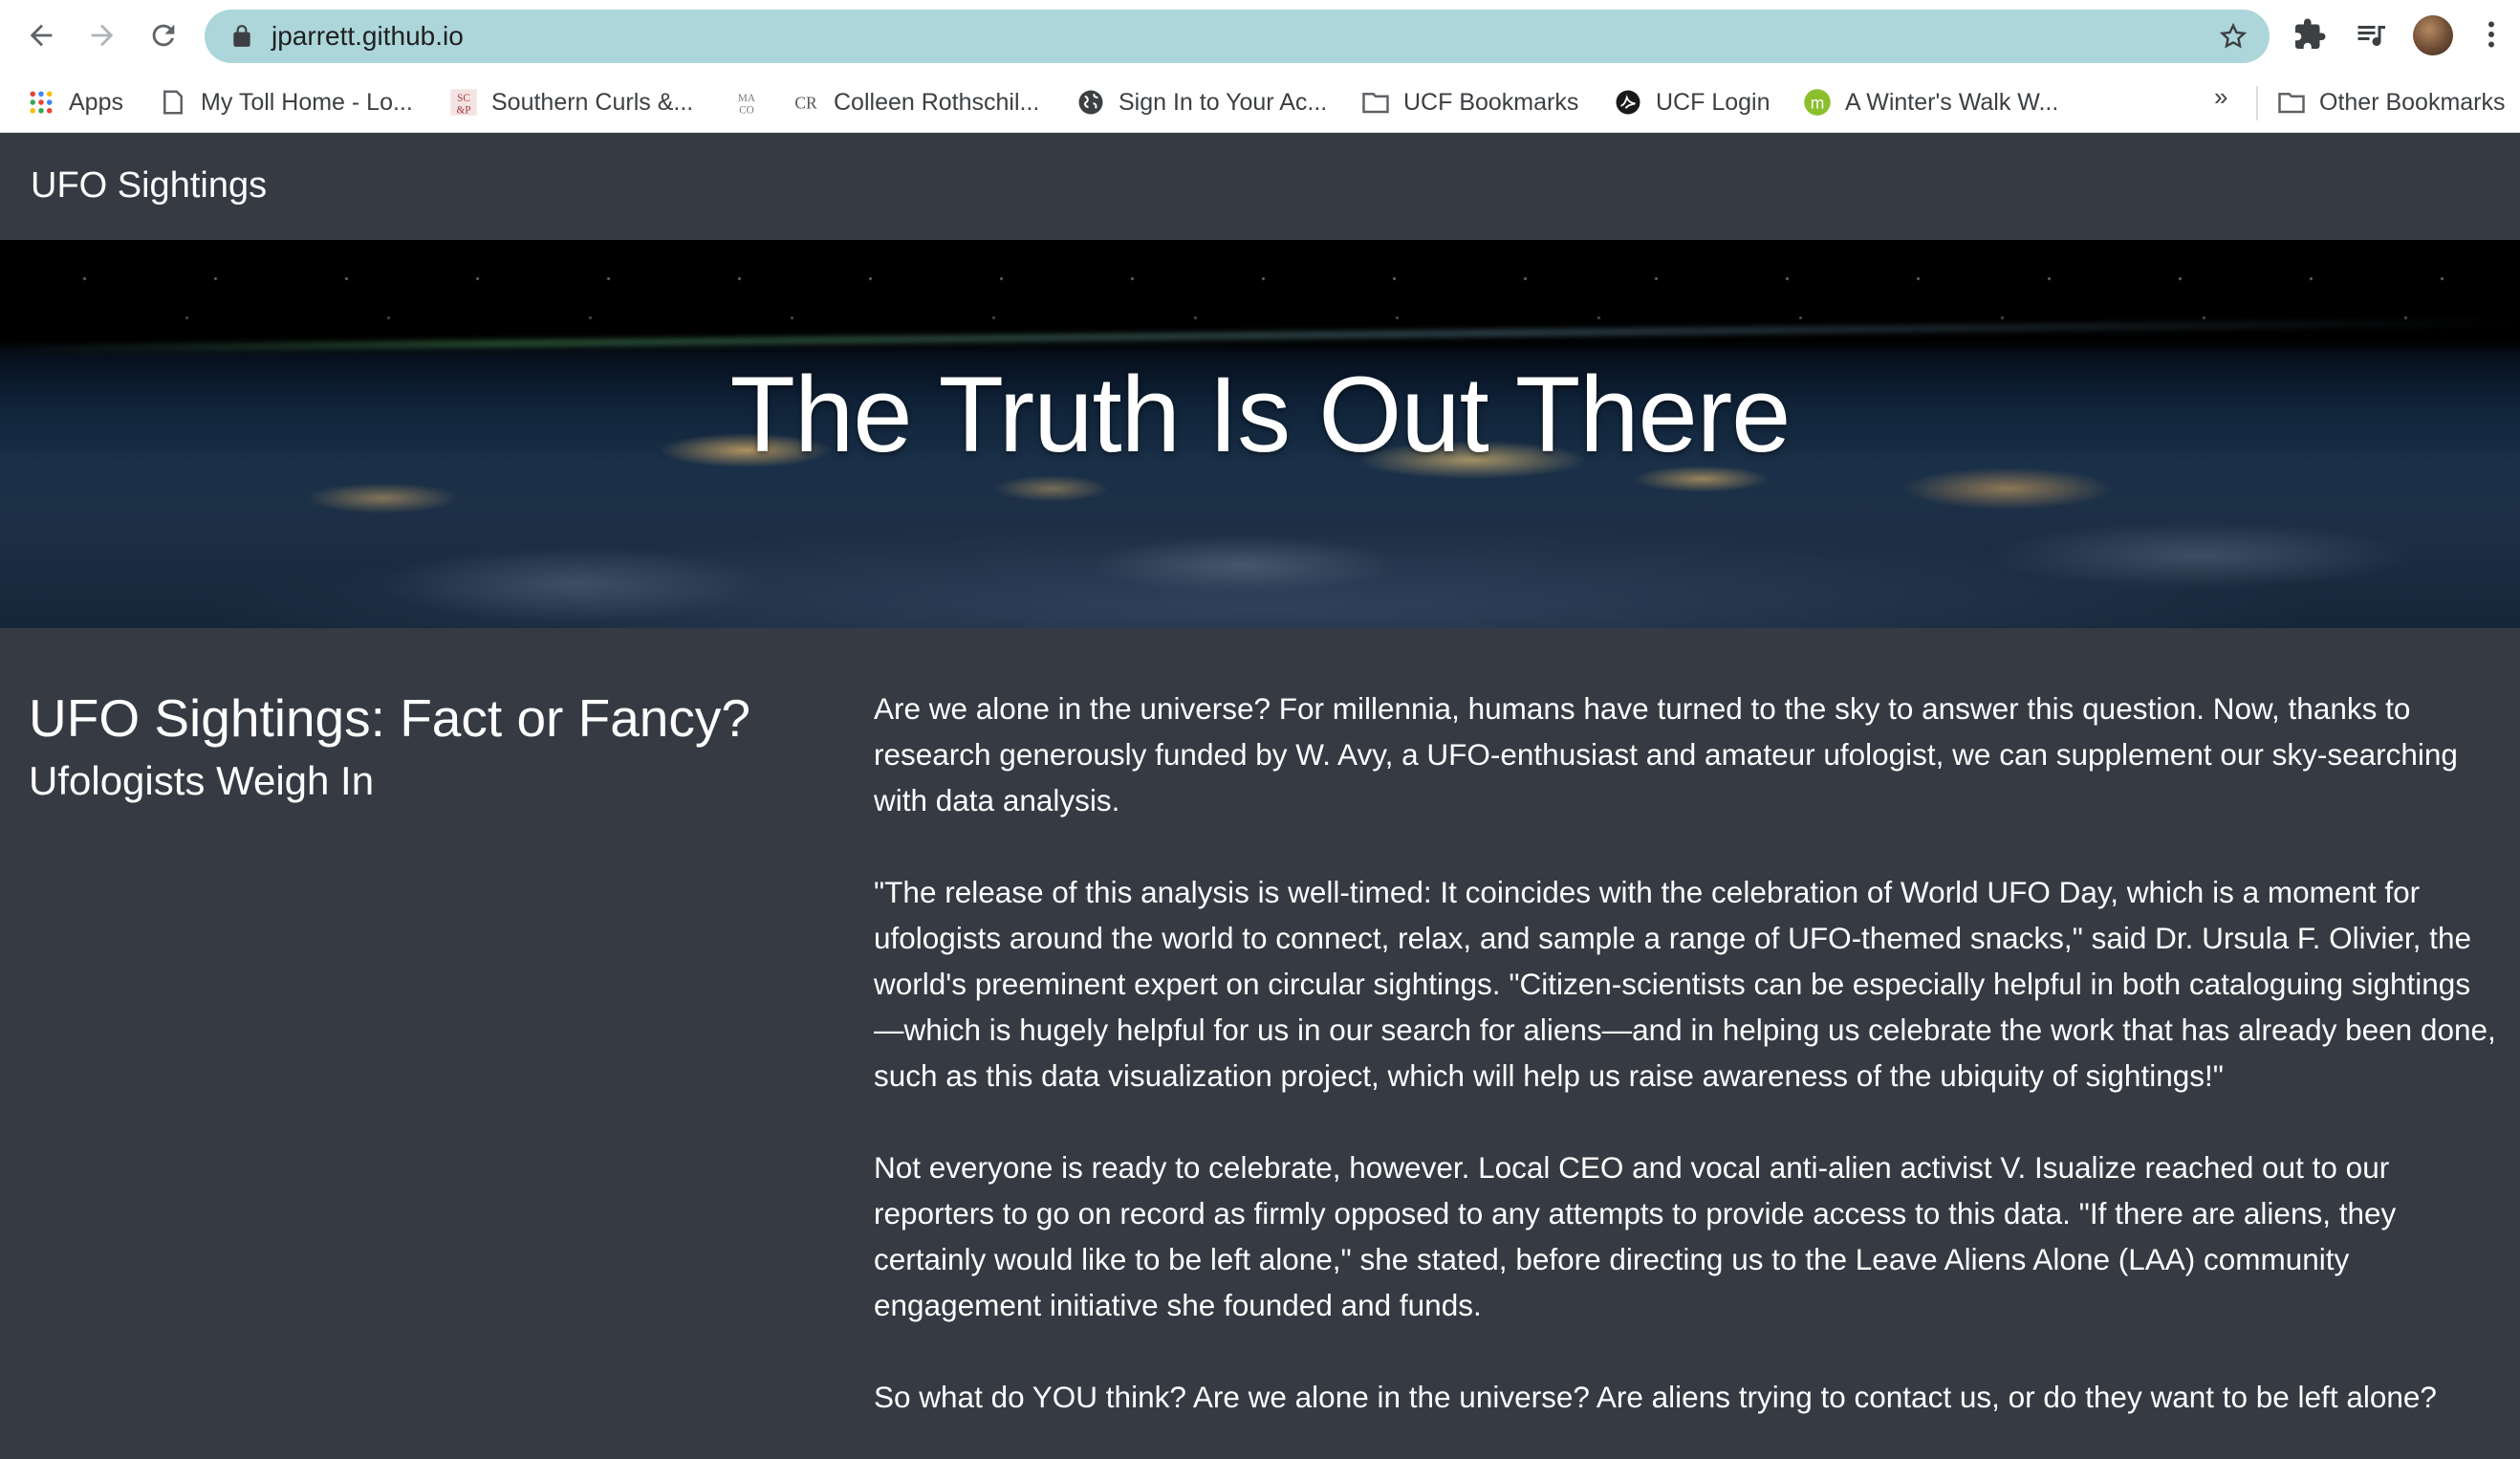 This screenshot has width=2520, height=1459. I want to click on page-heading: UFO Sightings: Fact or Fancy?, so click(389, 718).